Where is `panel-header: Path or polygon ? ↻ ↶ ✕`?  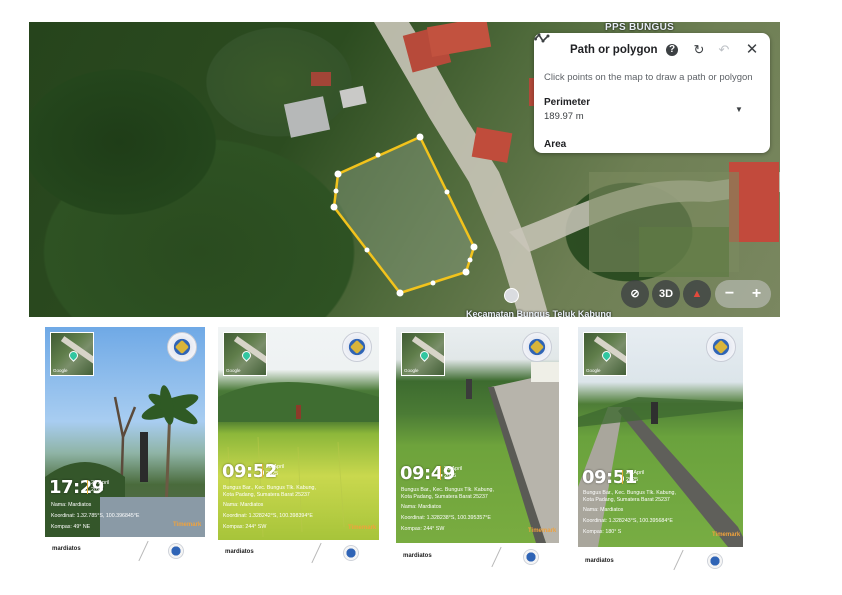
panel-header: Path or polygon ? ↻ ↶ ✕ is located at coordinates (652, 50).